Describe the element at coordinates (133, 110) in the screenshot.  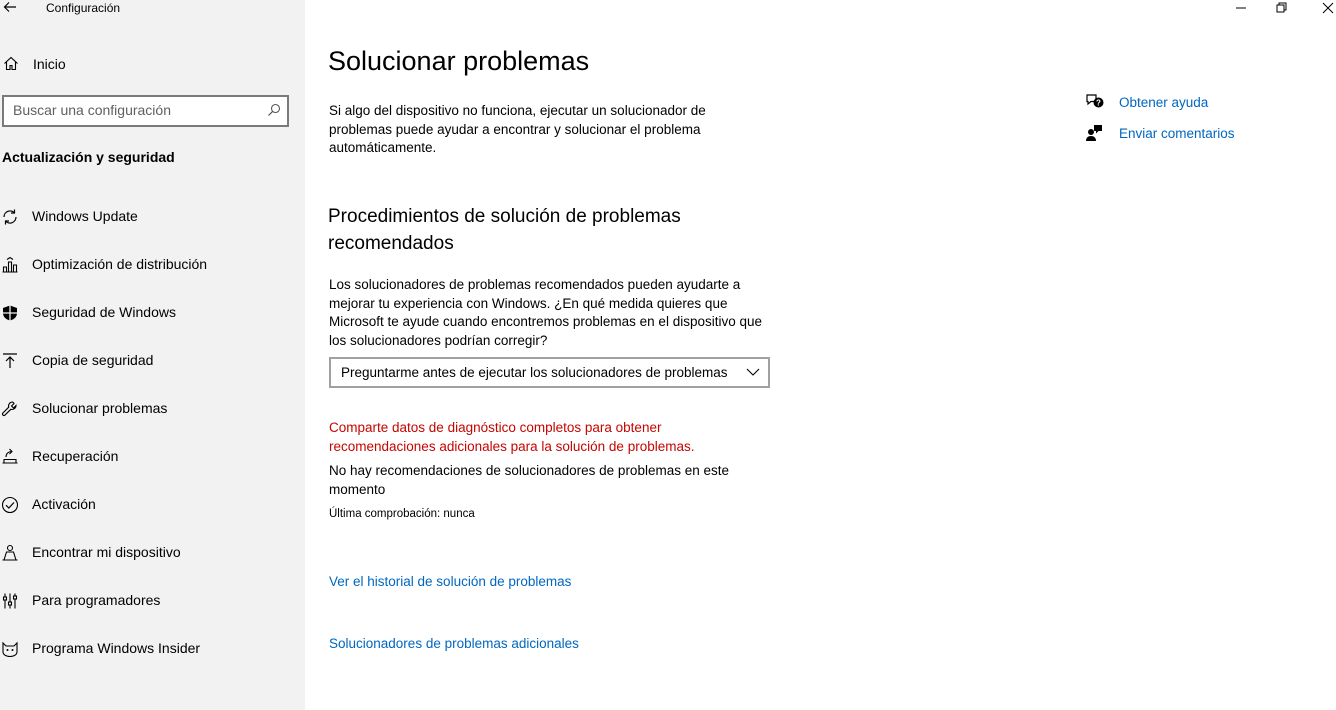
I see `search-input` at that location.